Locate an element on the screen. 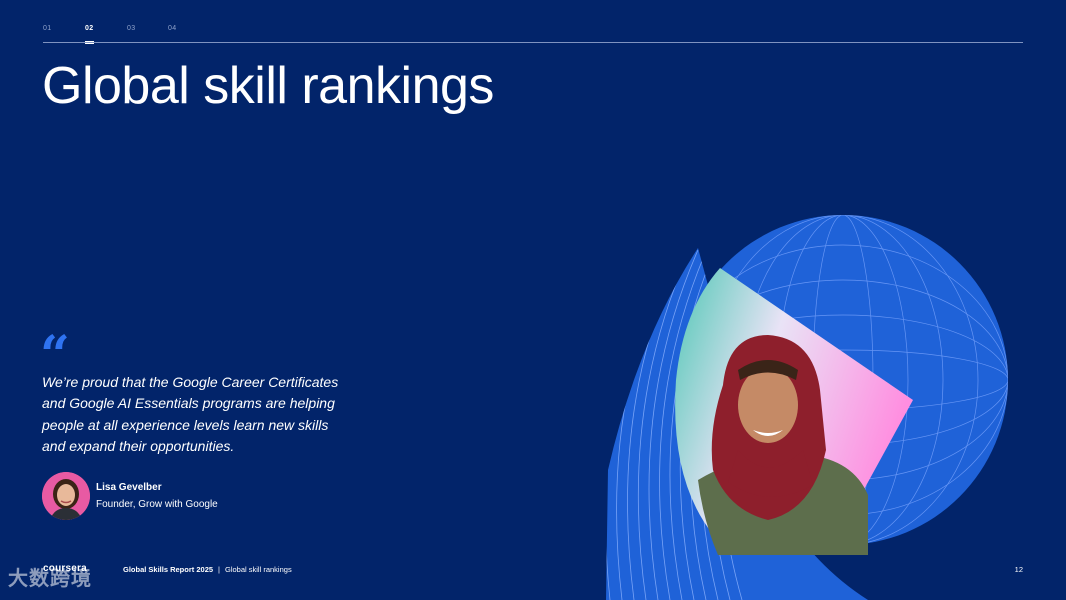 This screenshot has height=600, width=1066. avatar is located at coordinates (66, 496).